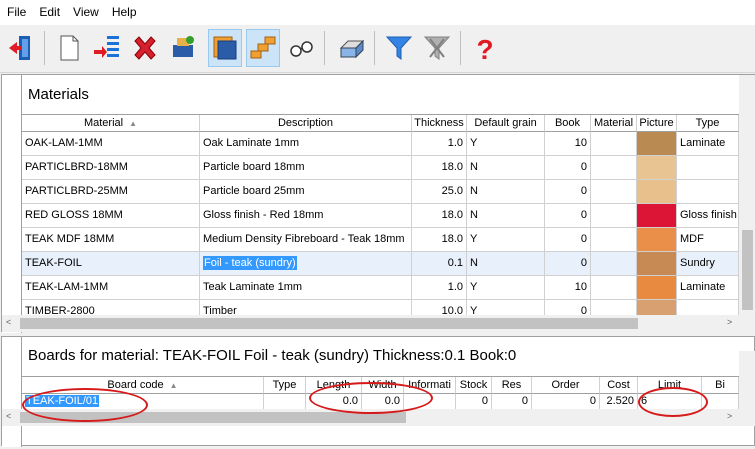  I want to click on materials-hscroll: < >, so click(378, 323).